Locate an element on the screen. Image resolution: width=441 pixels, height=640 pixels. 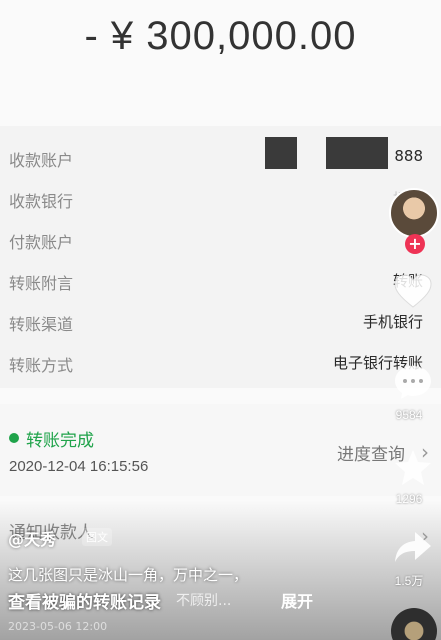
detail-label: 收款账户 is located at coordinates (41, 160).